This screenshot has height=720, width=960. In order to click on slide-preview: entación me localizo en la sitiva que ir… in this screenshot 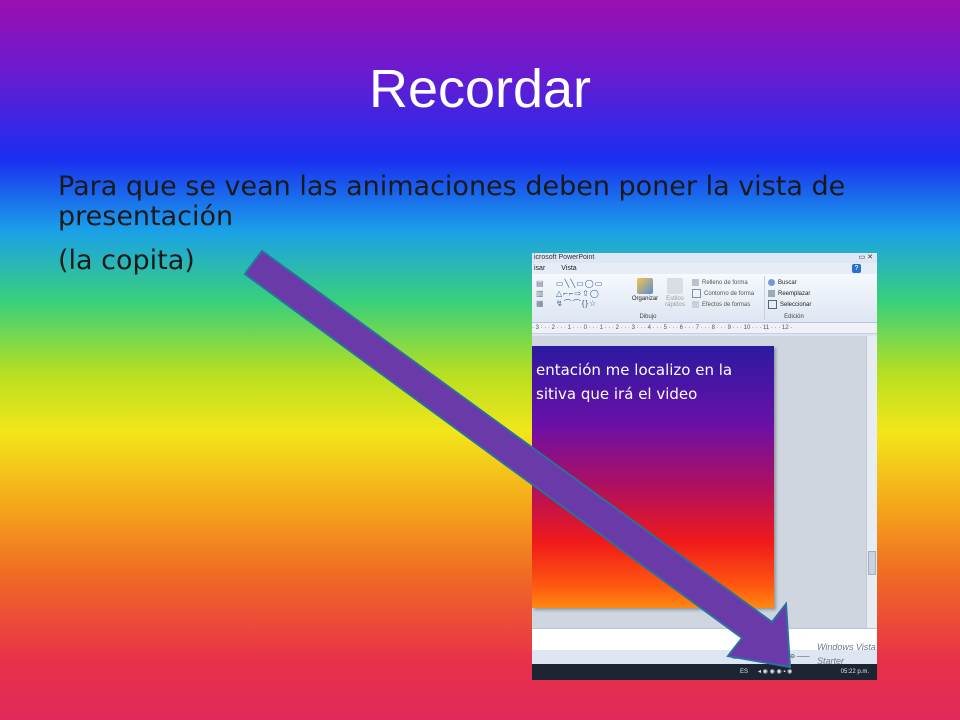, I will do `click(653, 477)`.